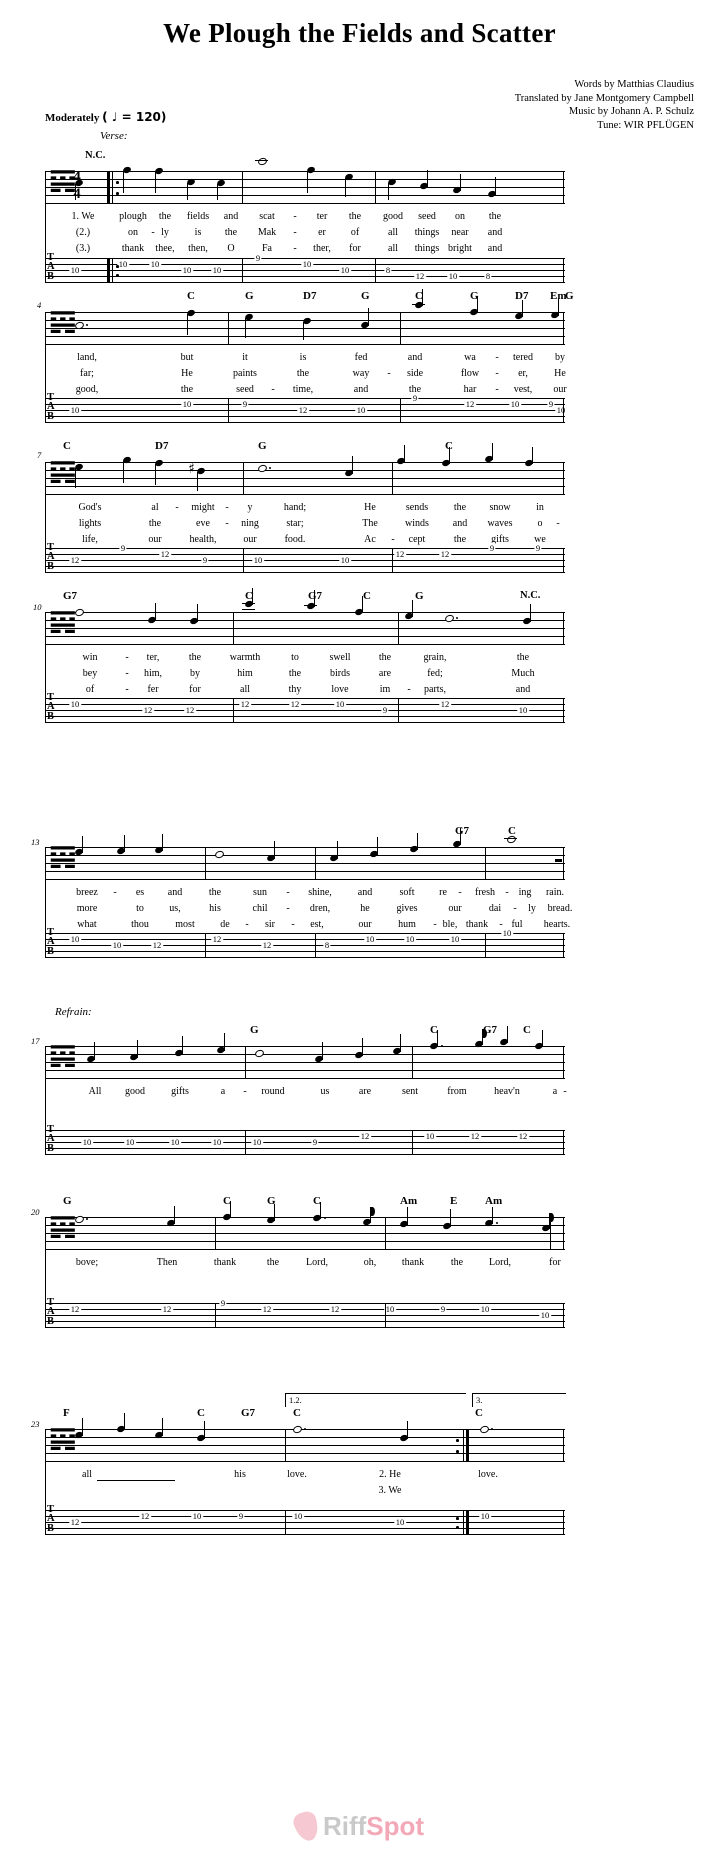 The width and height of the screenshot is (719, 1860). What do you see at coordinates (95, 155) in the screenshot?
I see `chord-symbol: N.C.` at bounding box center [95, 155].